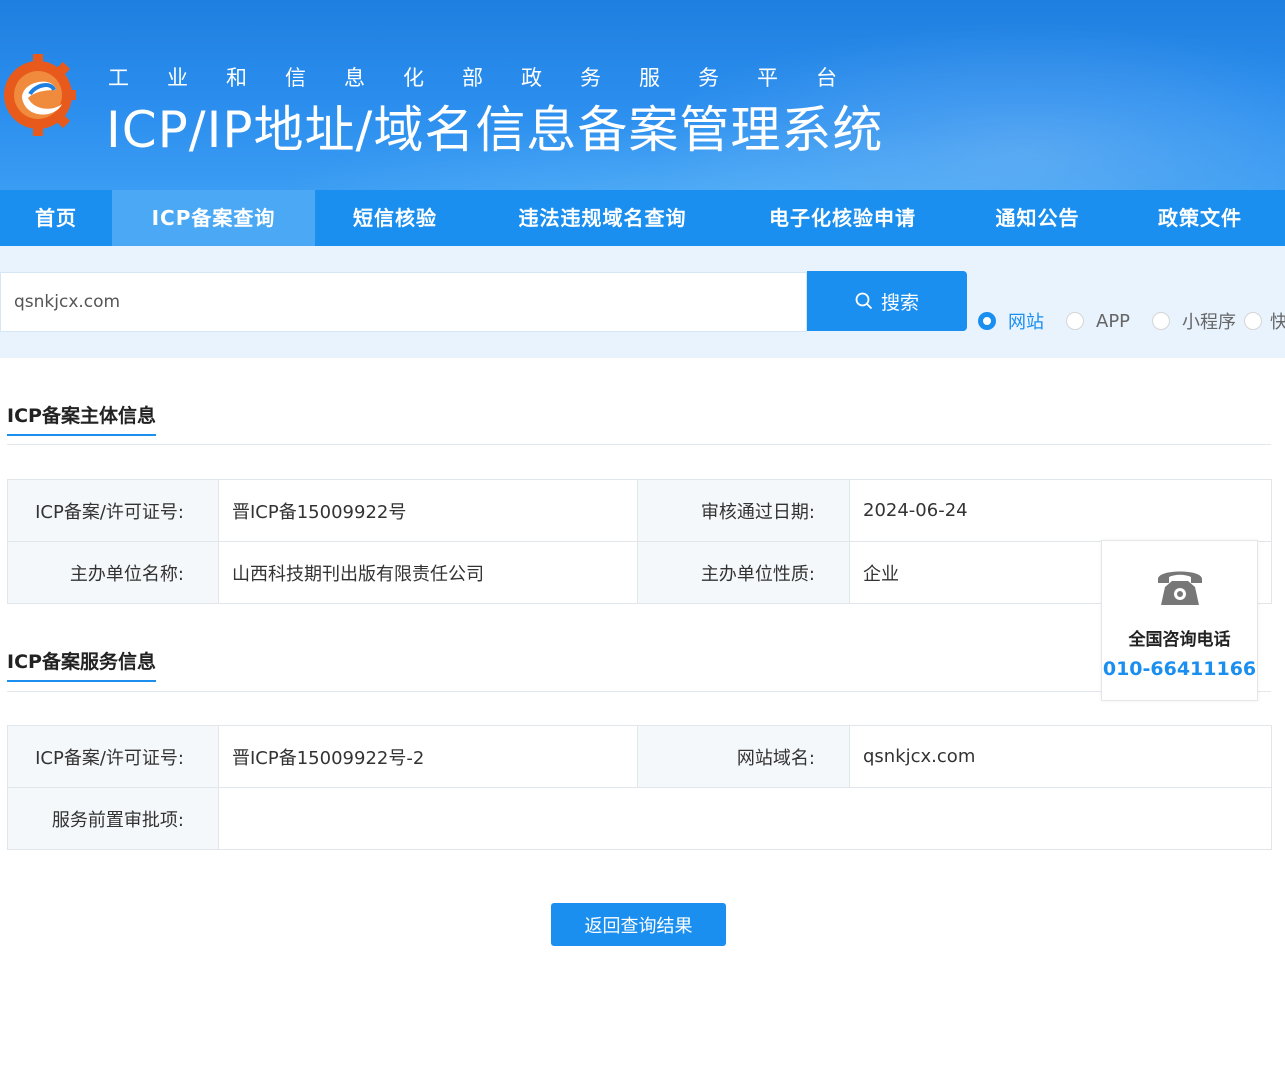 The width and height of the screenshot is (1285, 1066). I want to click on service-license-label: ICP备案/许可证号:, so click(113, 756).